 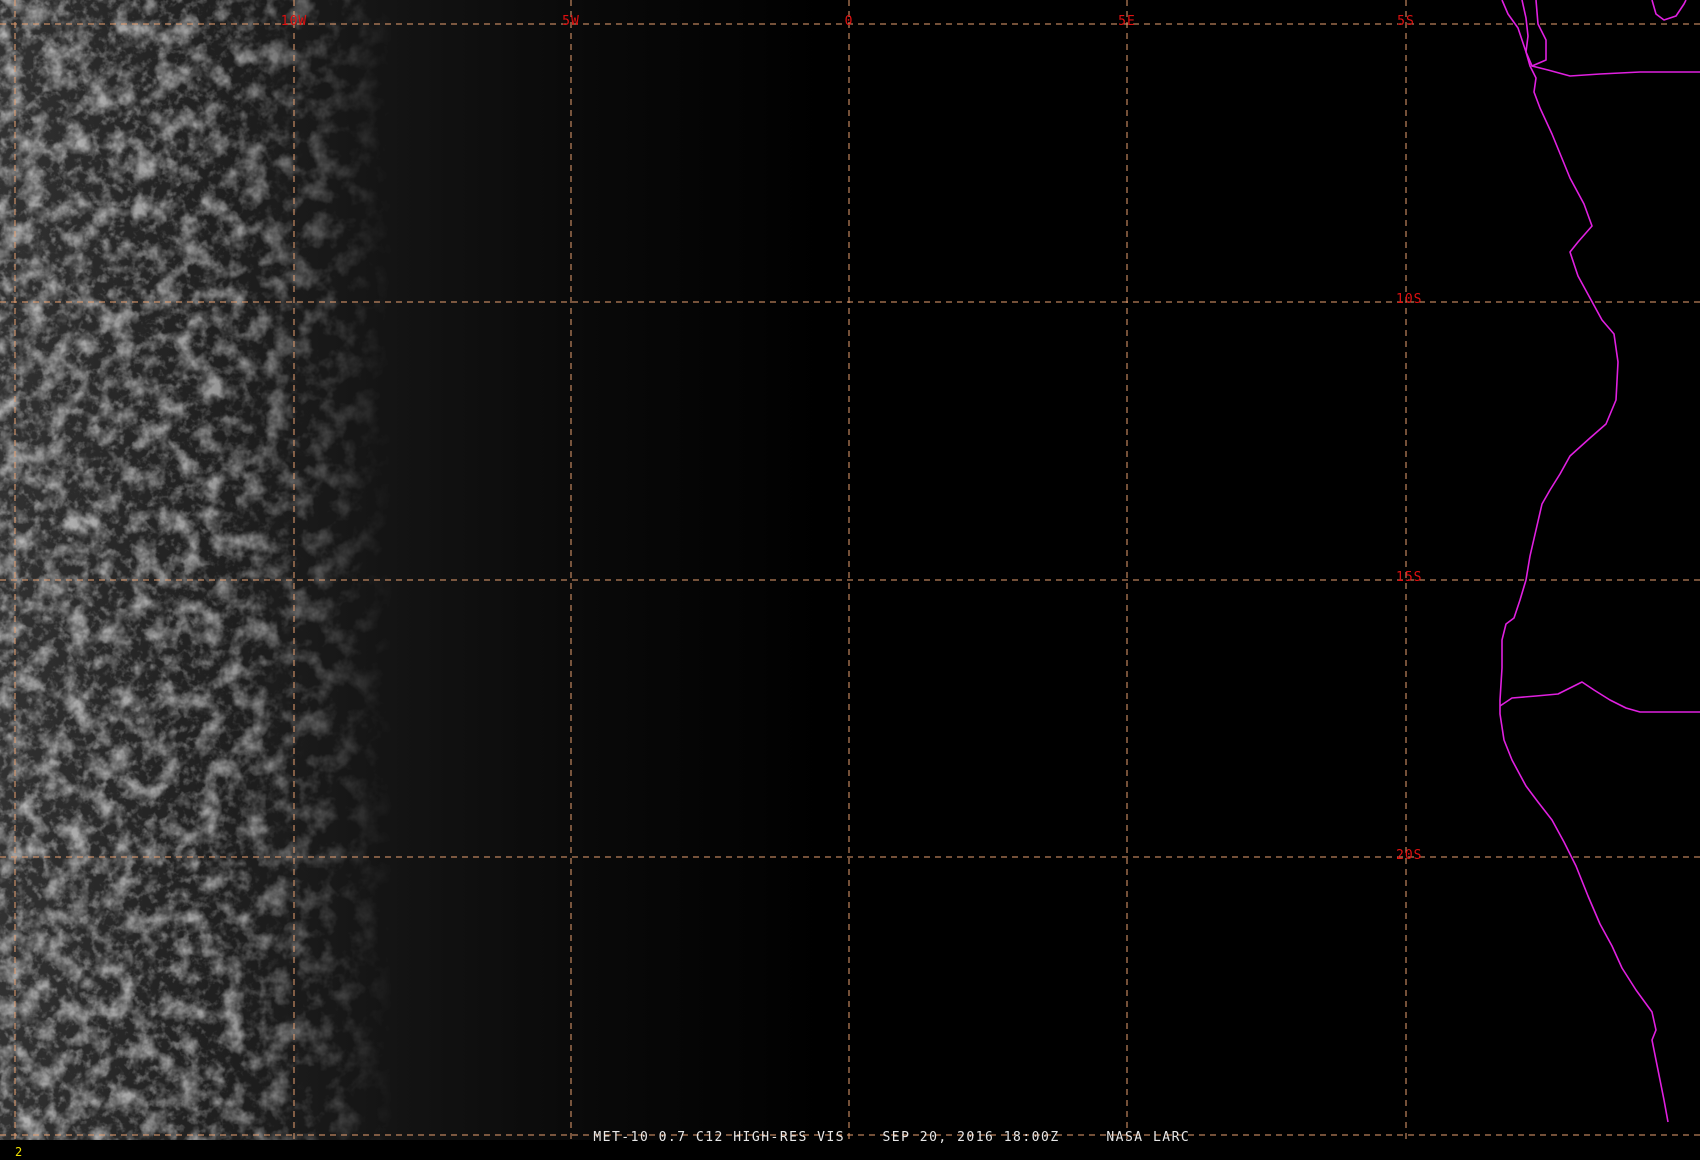 I want to click on caption-source: NASA LARC, so click(x=1148, y=1137).